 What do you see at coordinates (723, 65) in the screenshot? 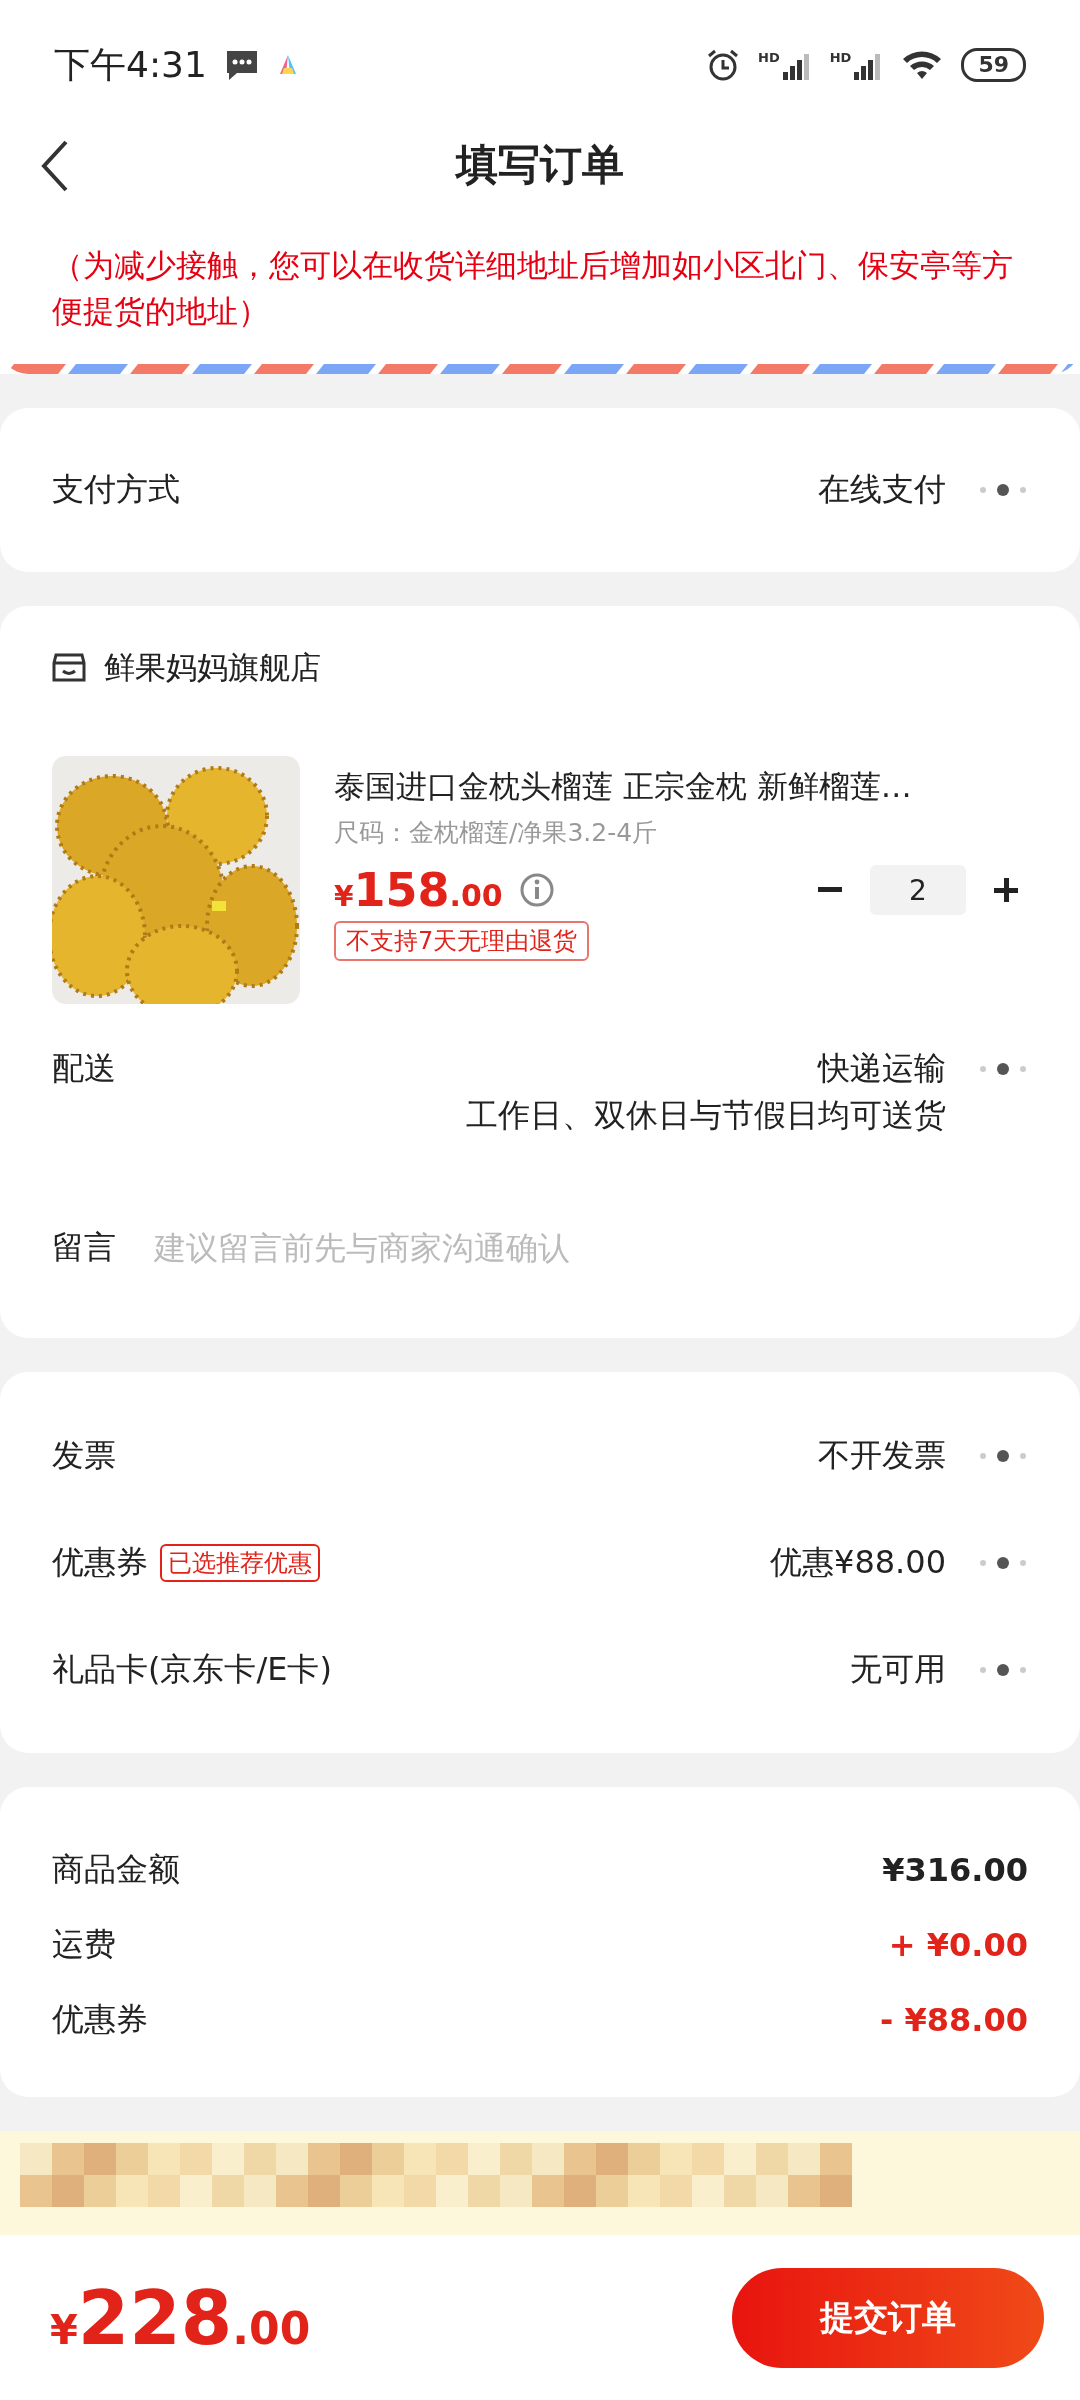
I see `alarm-icon` at bounding box center [723, 65].